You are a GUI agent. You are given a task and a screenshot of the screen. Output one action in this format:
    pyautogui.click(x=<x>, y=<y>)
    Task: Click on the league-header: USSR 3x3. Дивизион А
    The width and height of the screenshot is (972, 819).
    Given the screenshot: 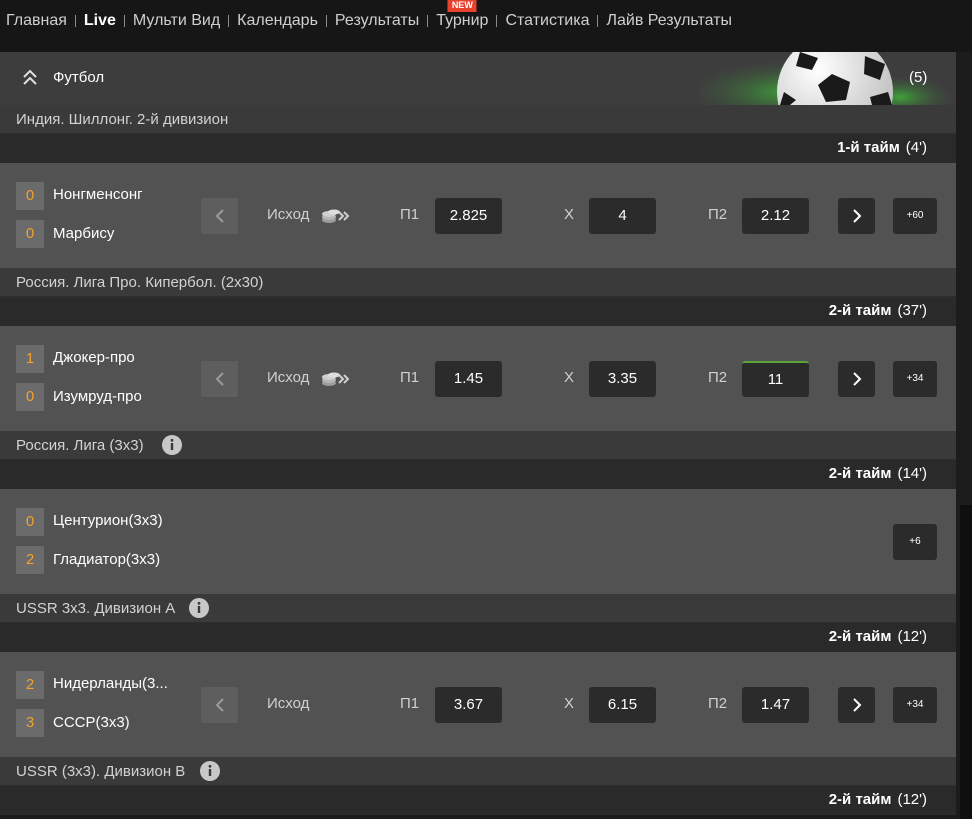 What is the action you would take?
    pyautogui.click(x=478, y=608)
    